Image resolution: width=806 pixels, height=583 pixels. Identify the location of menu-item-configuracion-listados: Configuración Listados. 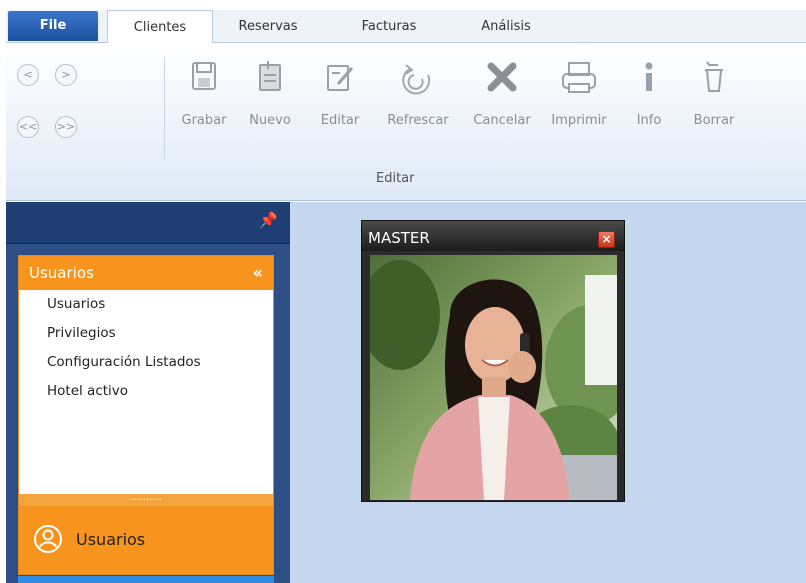
(160, 362).